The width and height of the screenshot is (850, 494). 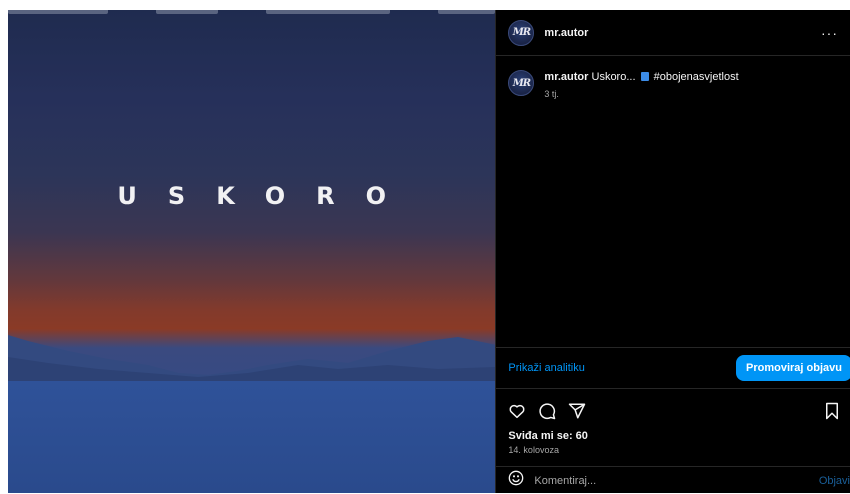 What do you see at coordinates (517, 411) in the screenshot?
I see `heart-icon` at bounding box center [517, 411].